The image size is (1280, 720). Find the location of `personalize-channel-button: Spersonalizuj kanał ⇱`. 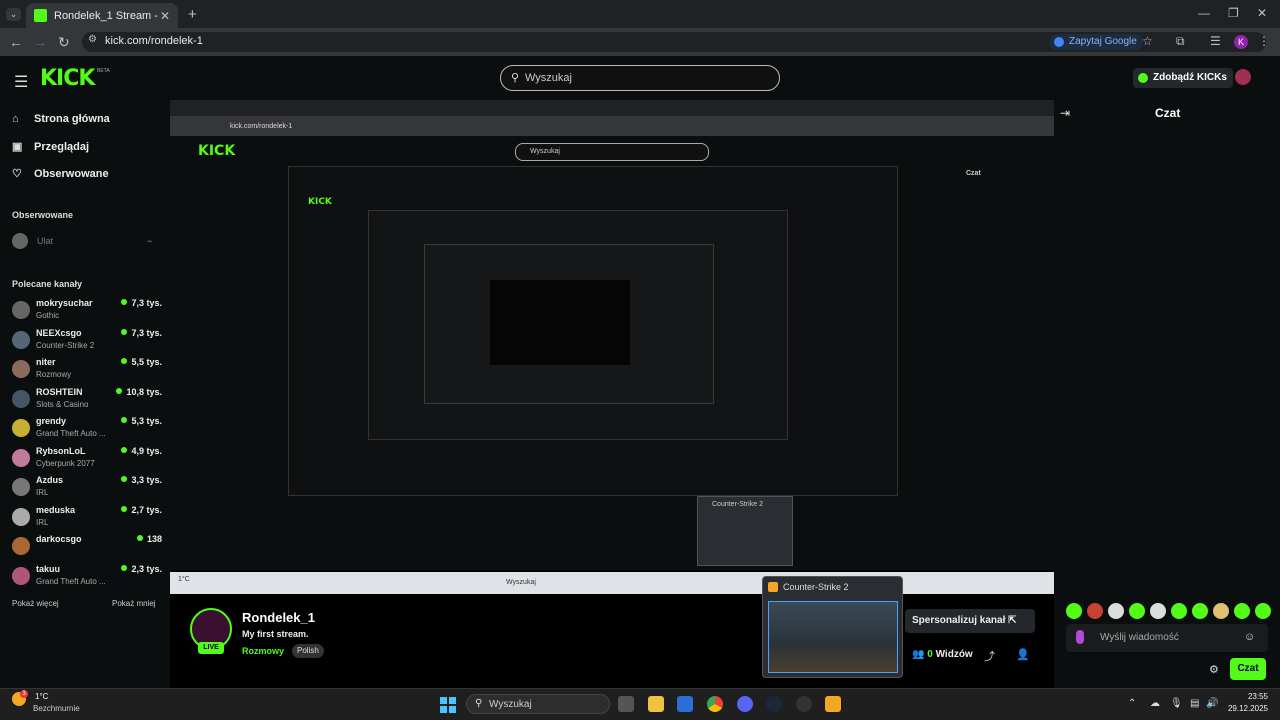

personalize-channel-button: Spersonalizuj kanał ⇱ is located at coordinates (970, 621).